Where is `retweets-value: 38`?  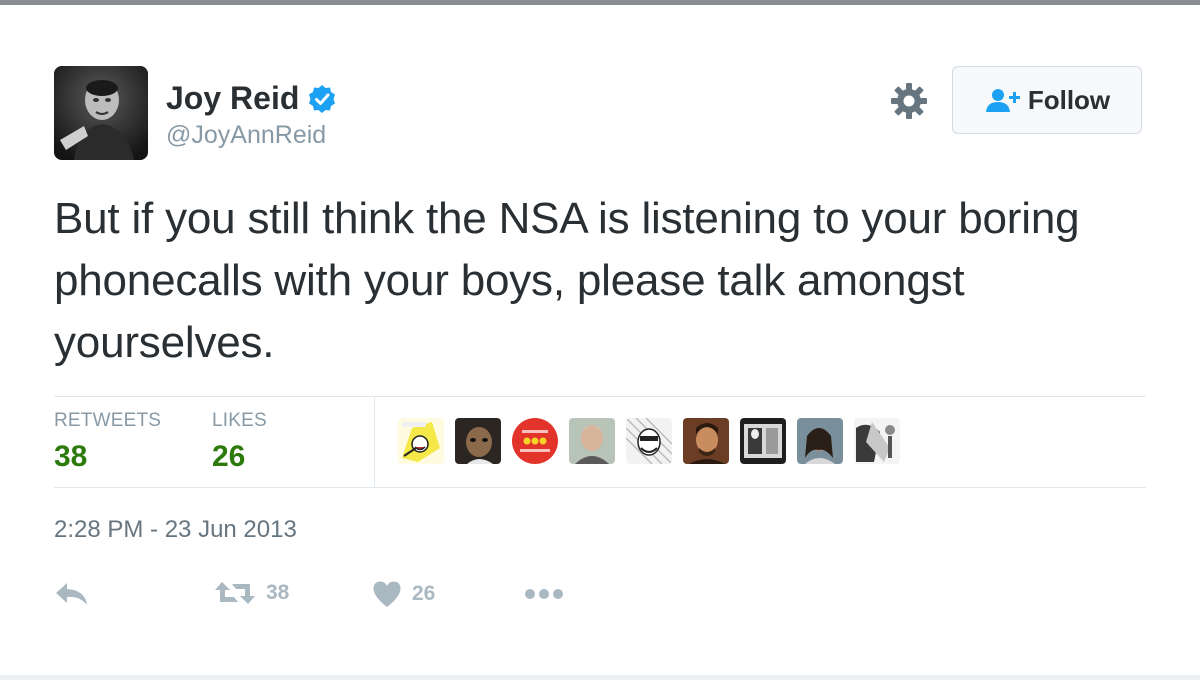 retweets-value: 38 is located at coordinates (70, 457).